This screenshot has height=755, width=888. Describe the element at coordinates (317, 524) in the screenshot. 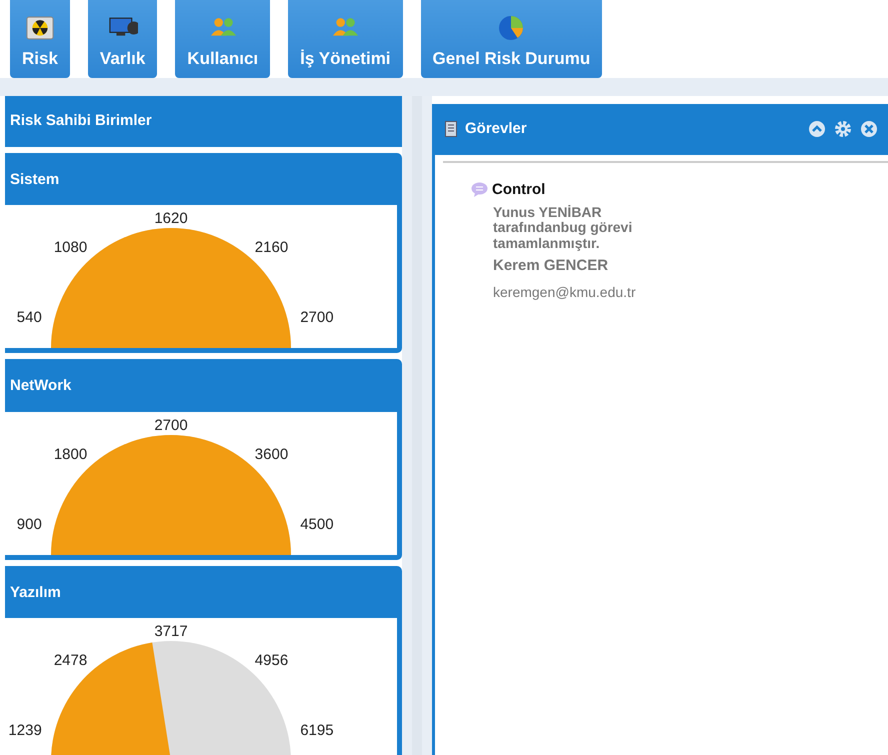

I see `gauge-label: 4500` at that location.